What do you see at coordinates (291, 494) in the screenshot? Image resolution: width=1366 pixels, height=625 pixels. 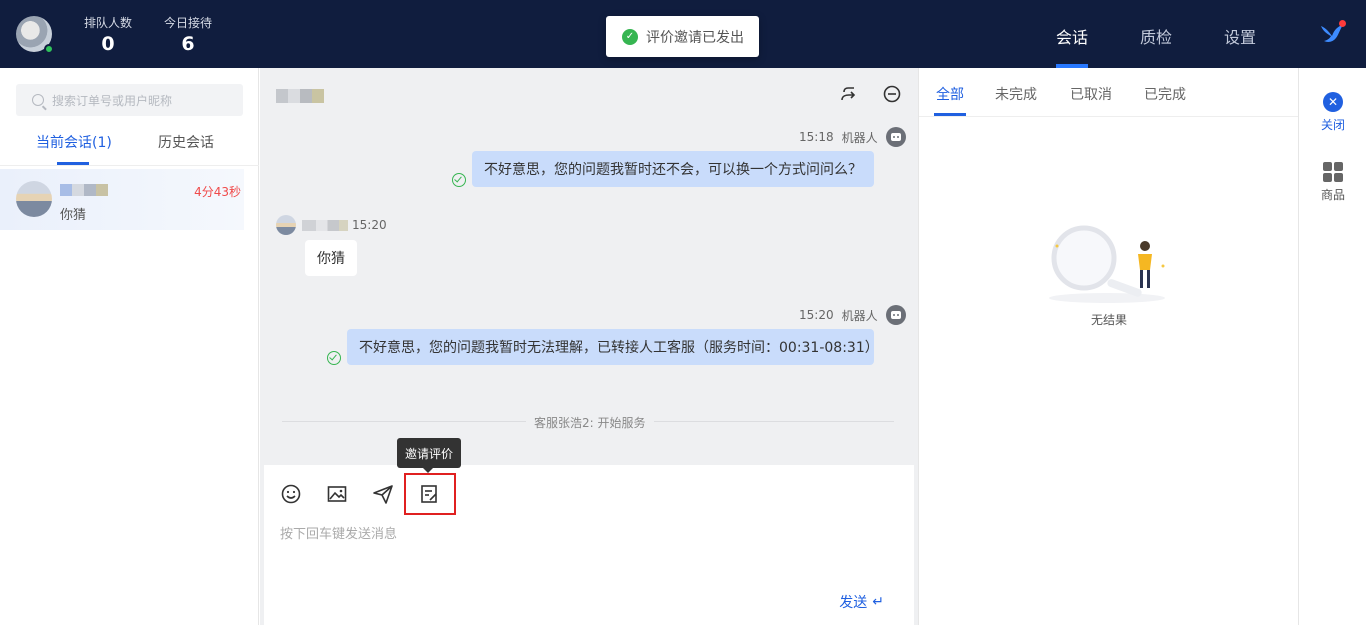 I see `emoji-icon` at bounding box center [291, 494].